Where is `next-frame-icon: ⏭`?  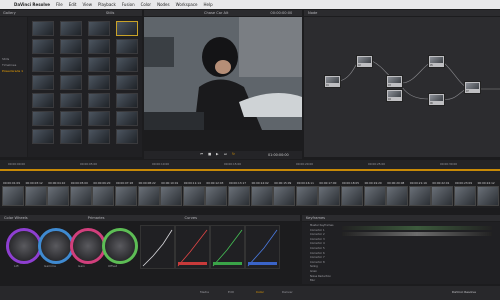 next-frame-icon: ⏭ is located at coordinates (225, 154).